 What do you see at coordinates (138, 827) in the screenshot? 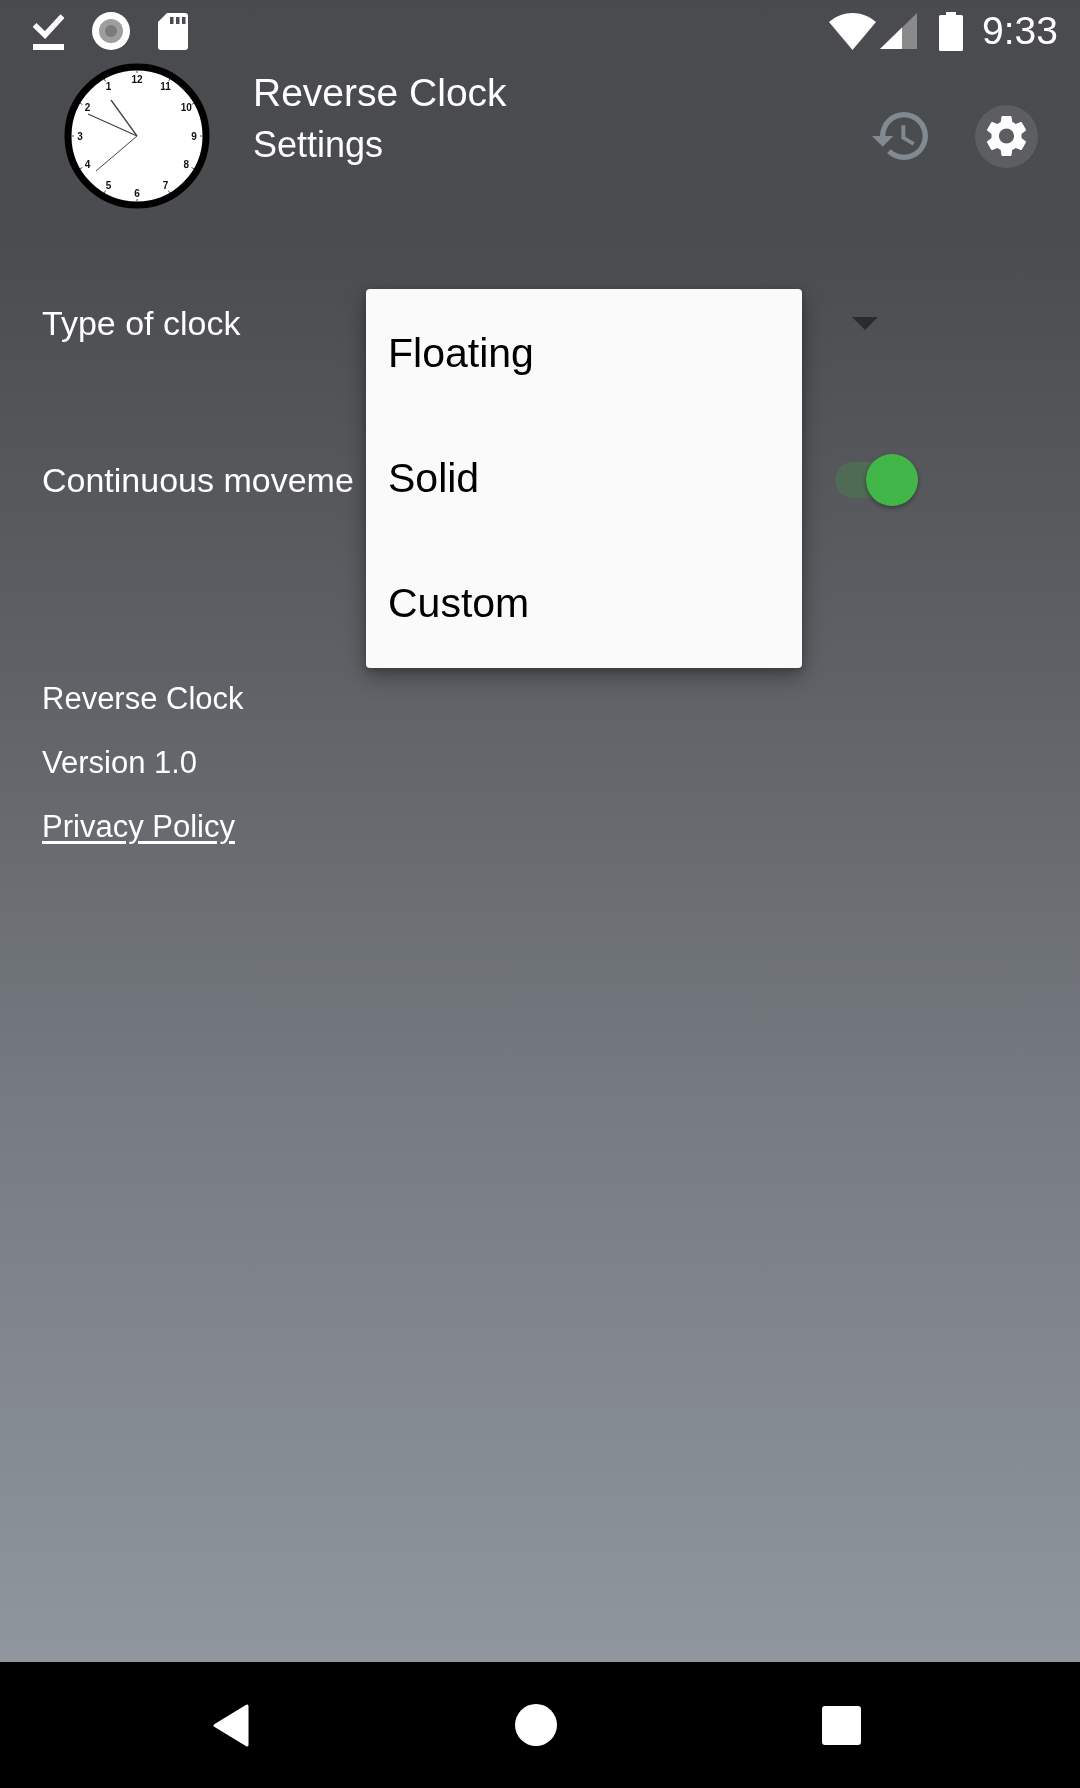
I see `privacy-policy-link: Privacy Policy` at bounding box center [138, 827].